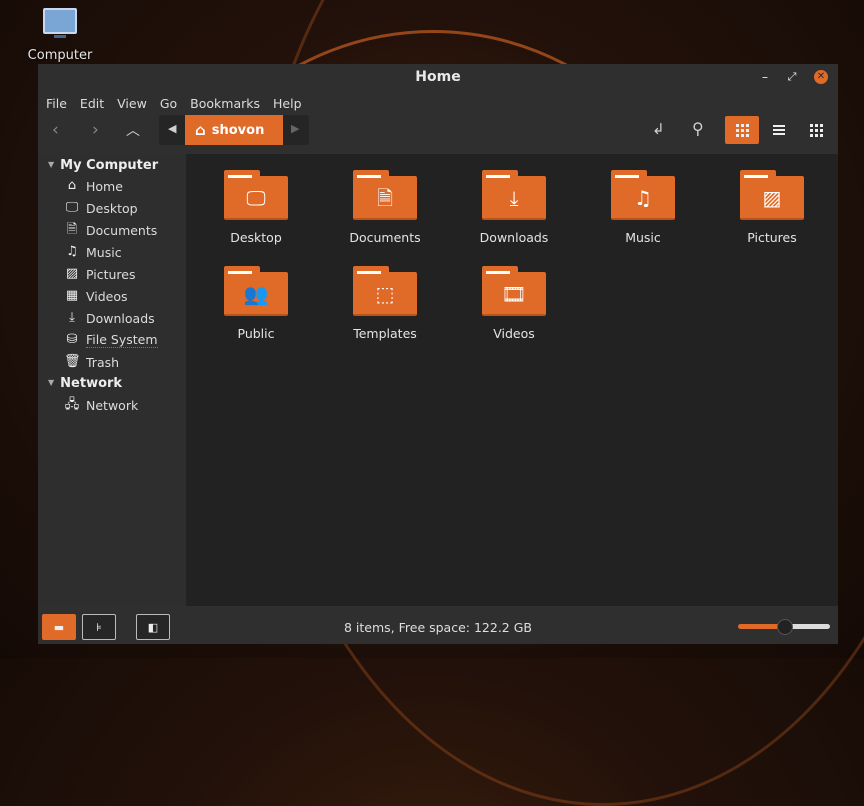  I want to click on file-item-desktop: 🖵 Desktop, so click(256, 207).